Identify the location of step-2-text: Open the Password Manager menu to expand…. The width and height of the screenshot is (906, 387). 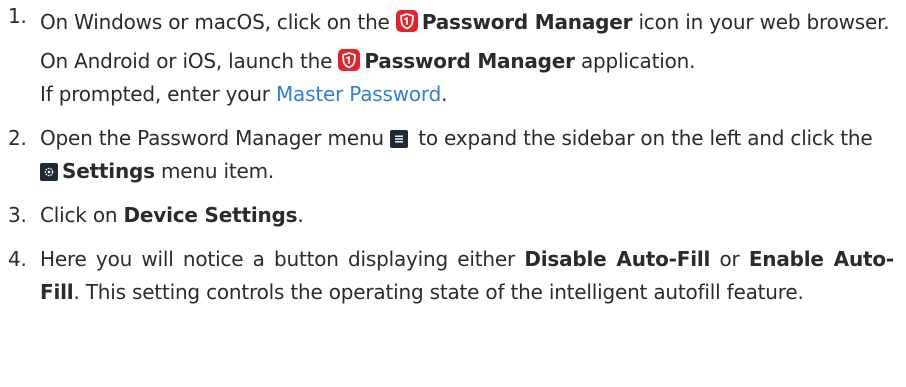
(456, 154).